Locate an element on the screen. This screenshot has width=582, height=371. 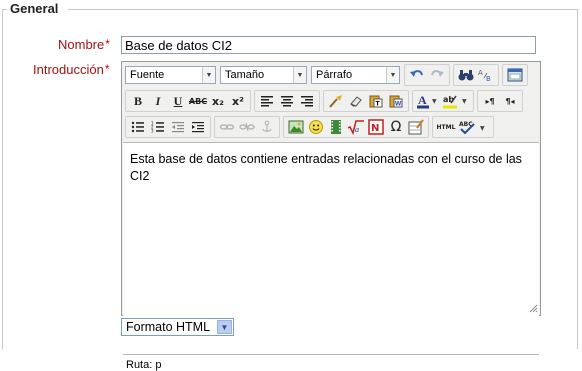
insert-math-button: a is located at coordinates (356, 127).